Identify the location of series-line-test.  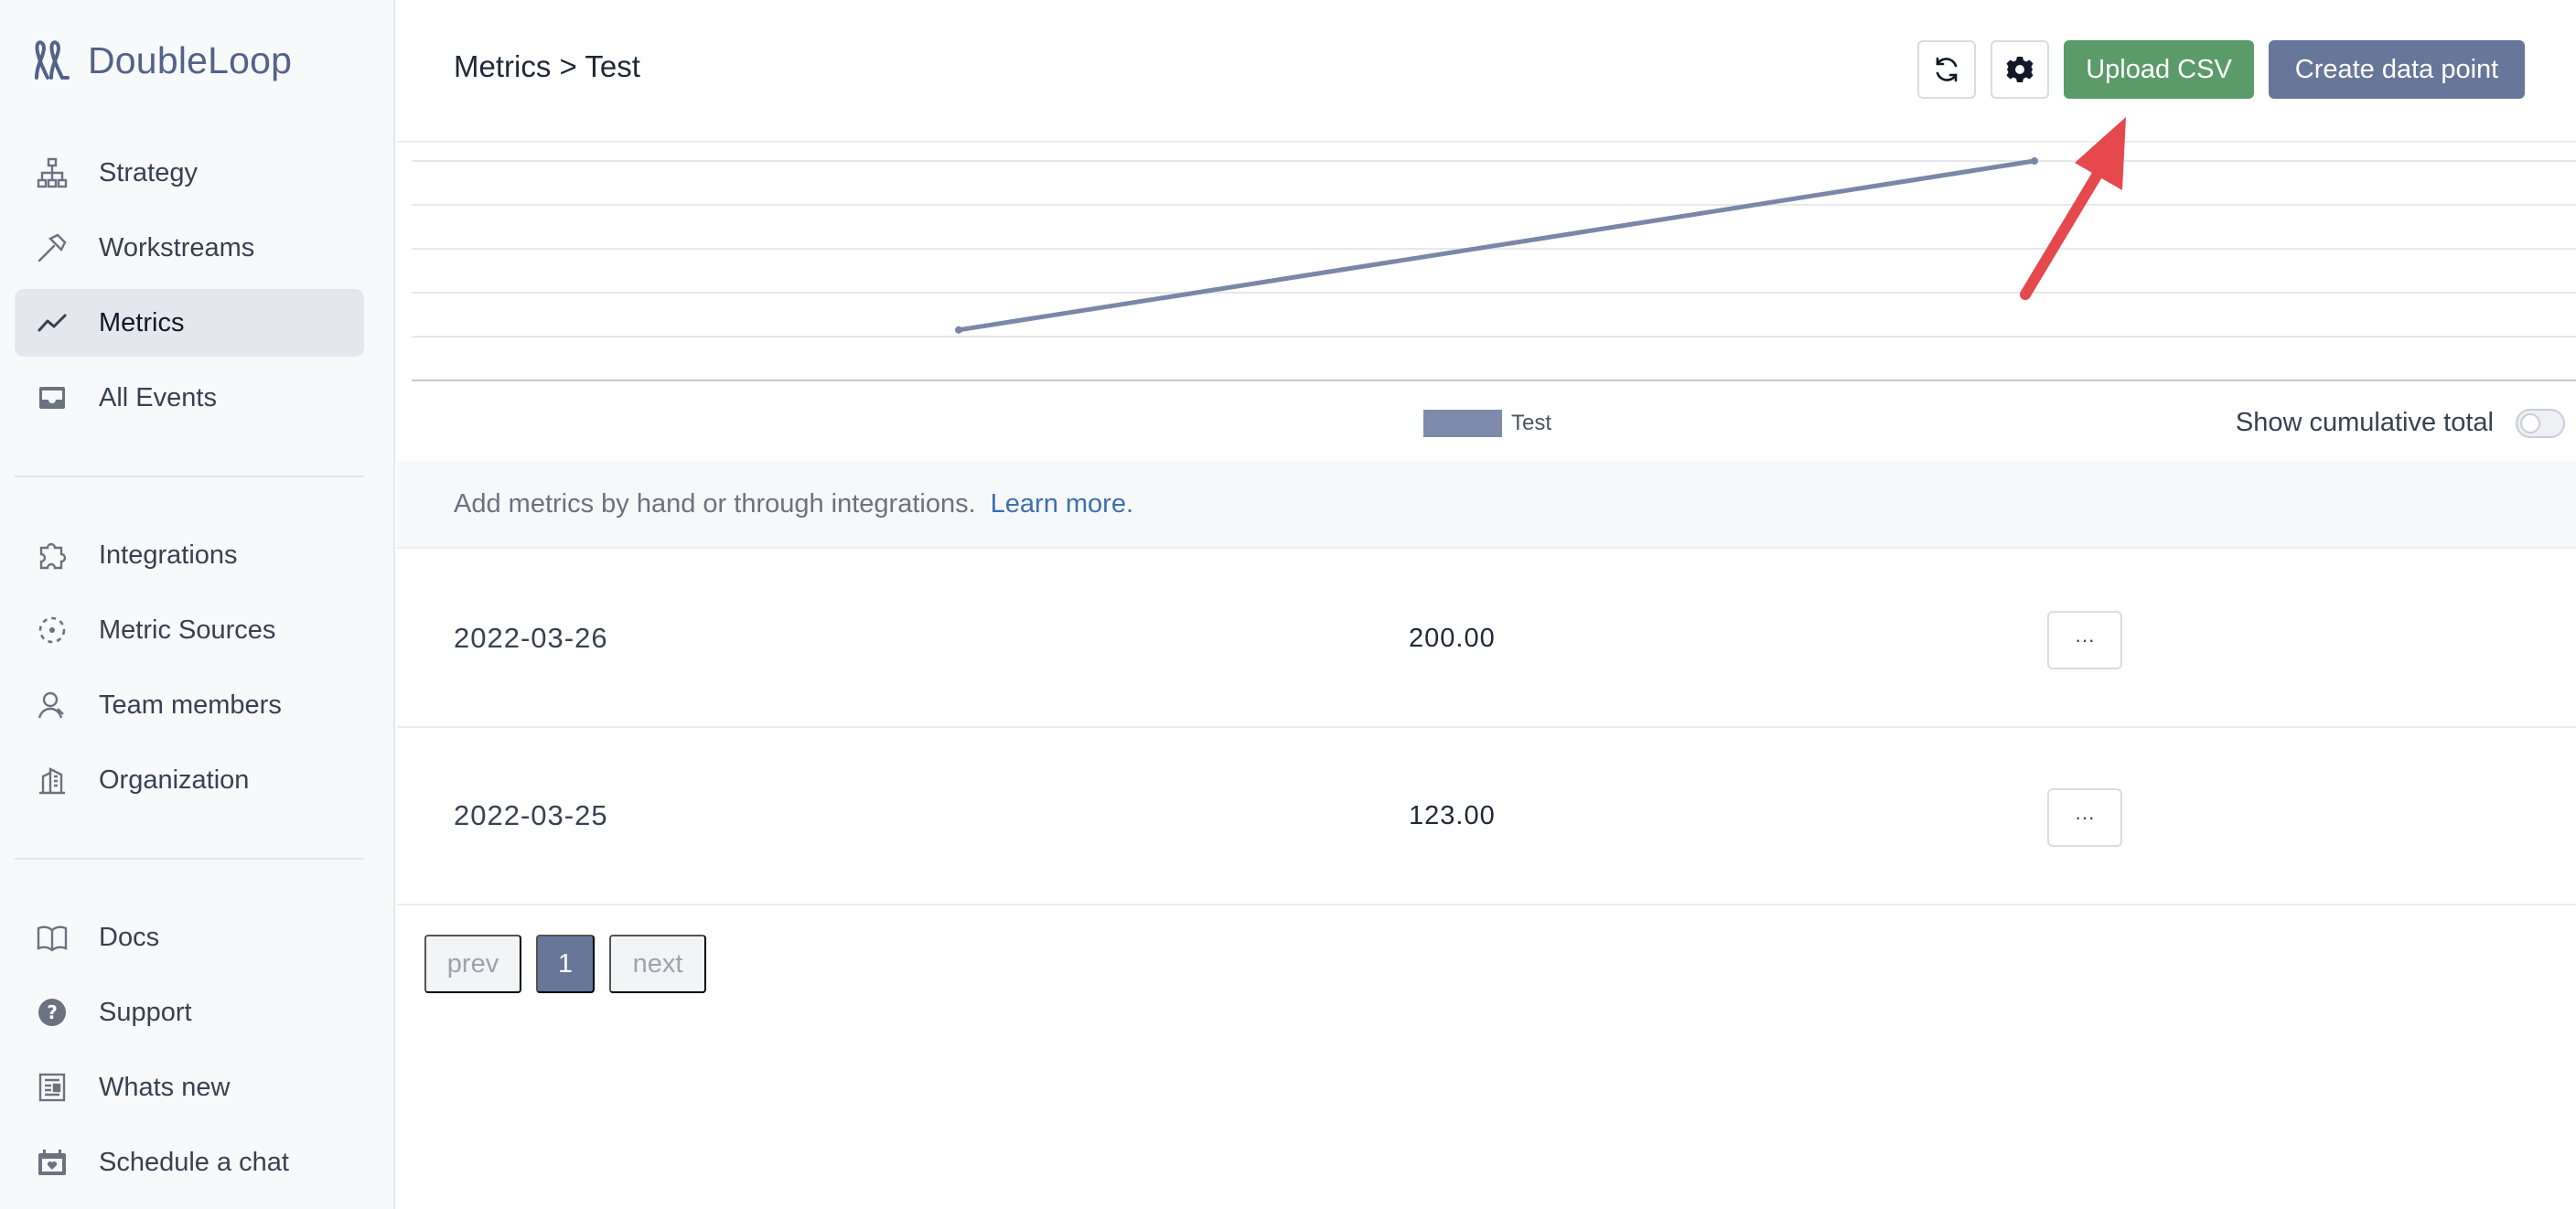
(1496, 246).